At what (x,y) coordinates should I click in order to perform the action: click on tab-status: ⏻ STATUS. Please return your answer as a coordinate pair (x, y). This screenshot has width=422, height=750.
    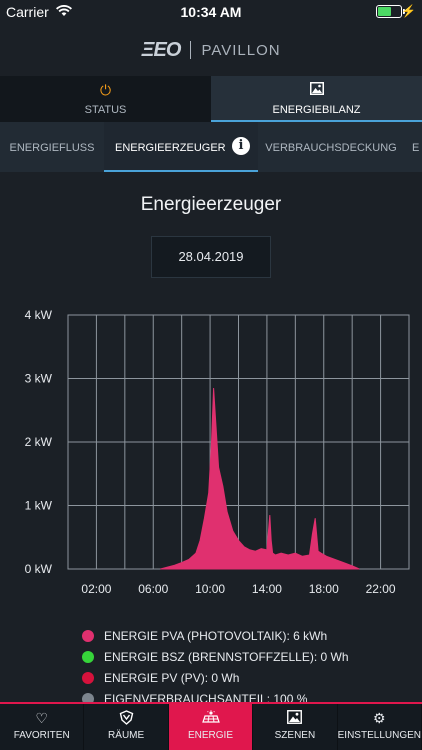
    Looking at the image, I should click on (105, 99).